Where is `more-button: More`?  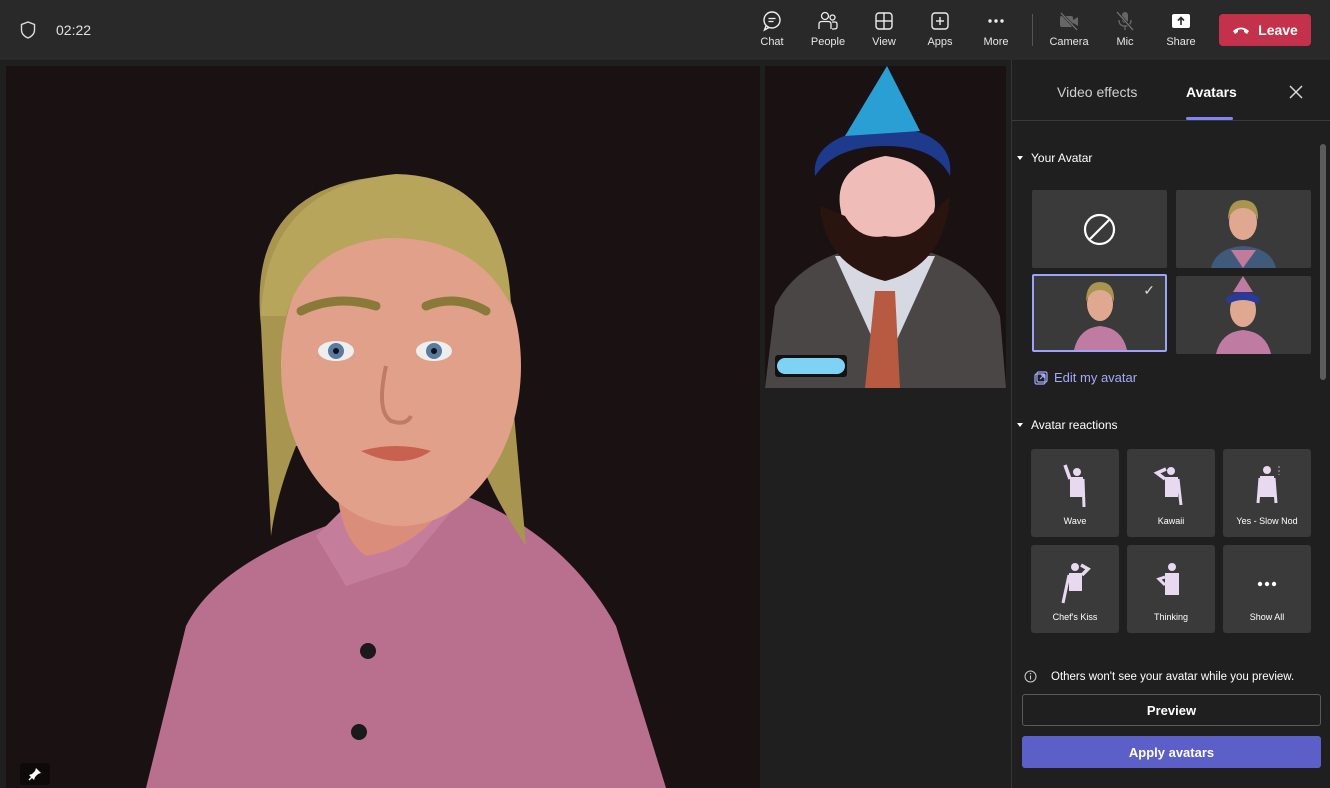
more-button: More is located at coordinates (996, 32).